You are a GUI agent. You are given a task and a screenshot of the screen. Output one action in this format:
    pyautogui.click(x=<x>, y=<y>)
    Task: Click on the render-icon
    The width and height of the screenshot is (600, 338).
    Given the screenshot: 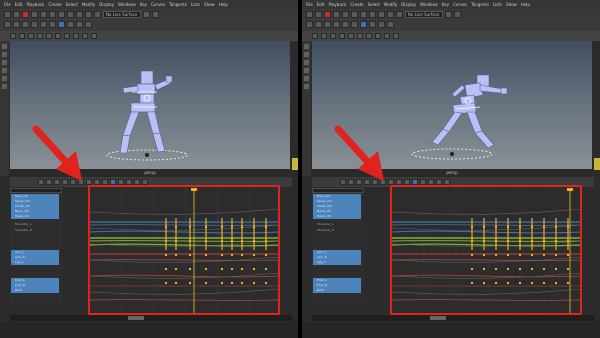 What is the action you would take?
    pyautogui.click(x=146, y=14)
    